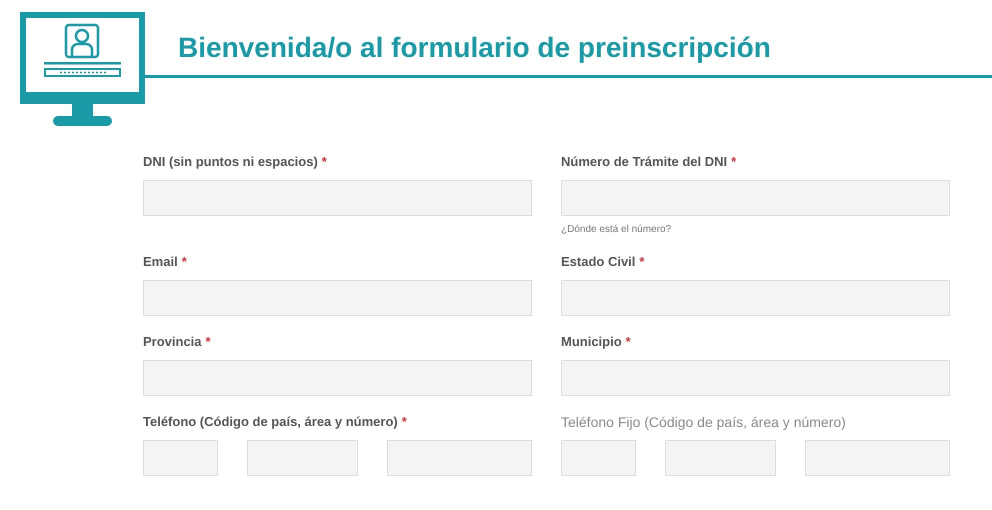 The width and height of the screenshot is (992, 510). Describe the element at coordinates (703, 422) in the screenshot. I see `field-label: Teléfono Fijo (Código de país, área y número)` at that location.